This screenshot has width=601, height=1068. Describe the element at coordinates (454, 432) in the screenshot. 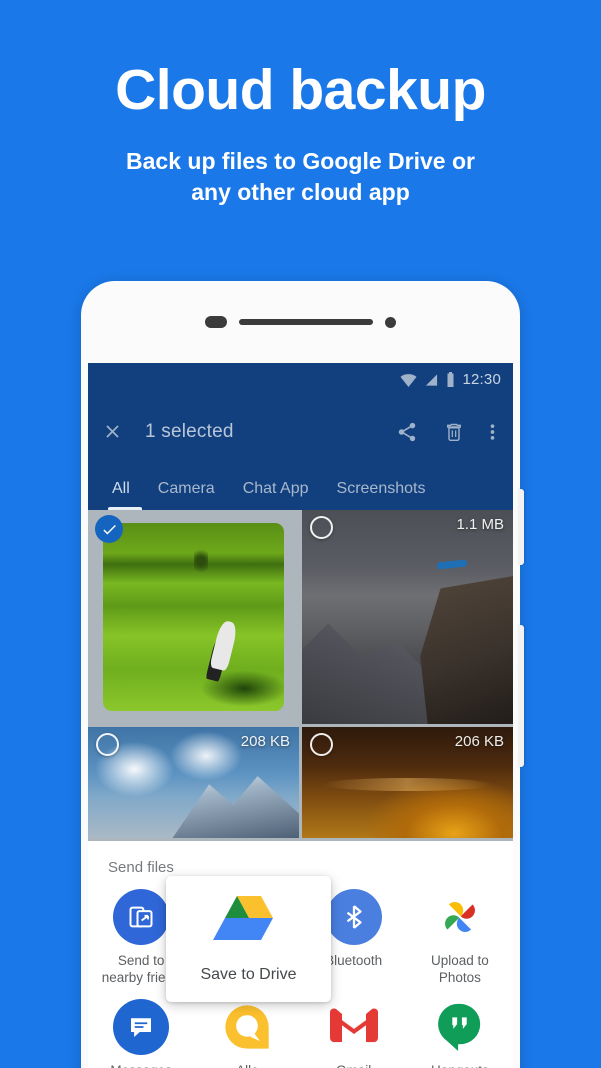

I see `trash-icon` at that location.